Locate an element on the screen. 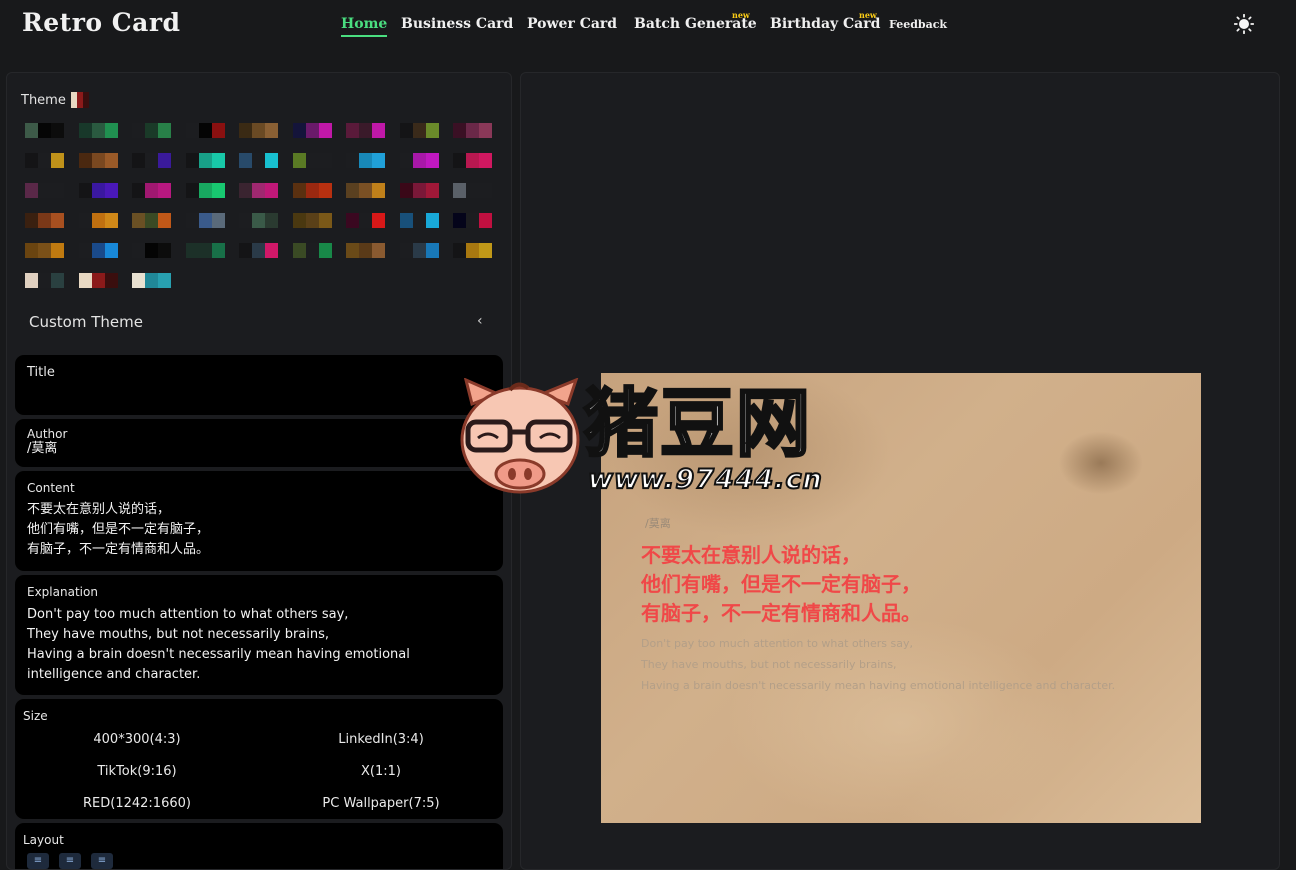  align-right-icon: ≡ is located at coordinates (102, 861).